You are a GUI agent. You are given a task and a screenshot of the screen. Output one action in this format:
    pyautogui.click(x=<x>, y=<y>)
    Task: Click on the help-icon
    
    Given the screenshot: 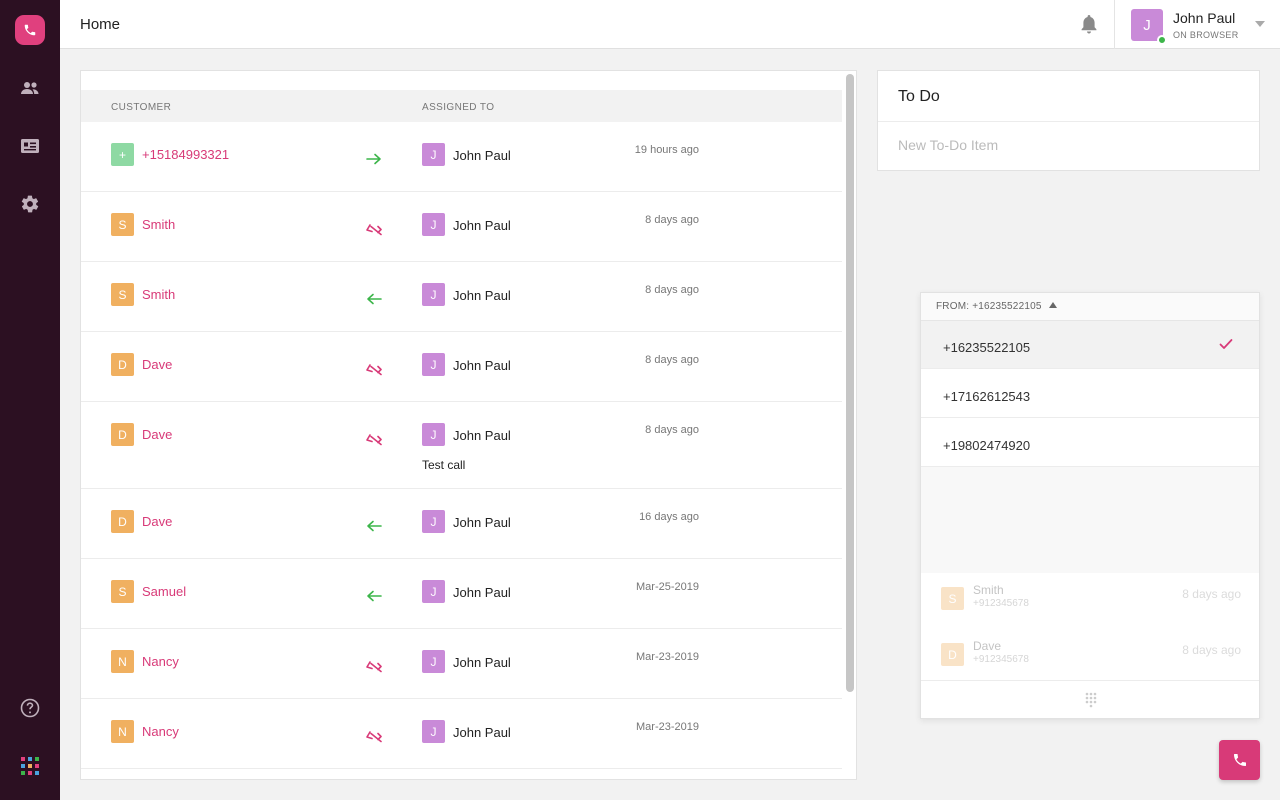 What is the action you would take?
    pyautogui.click(x=30, y=708)
    